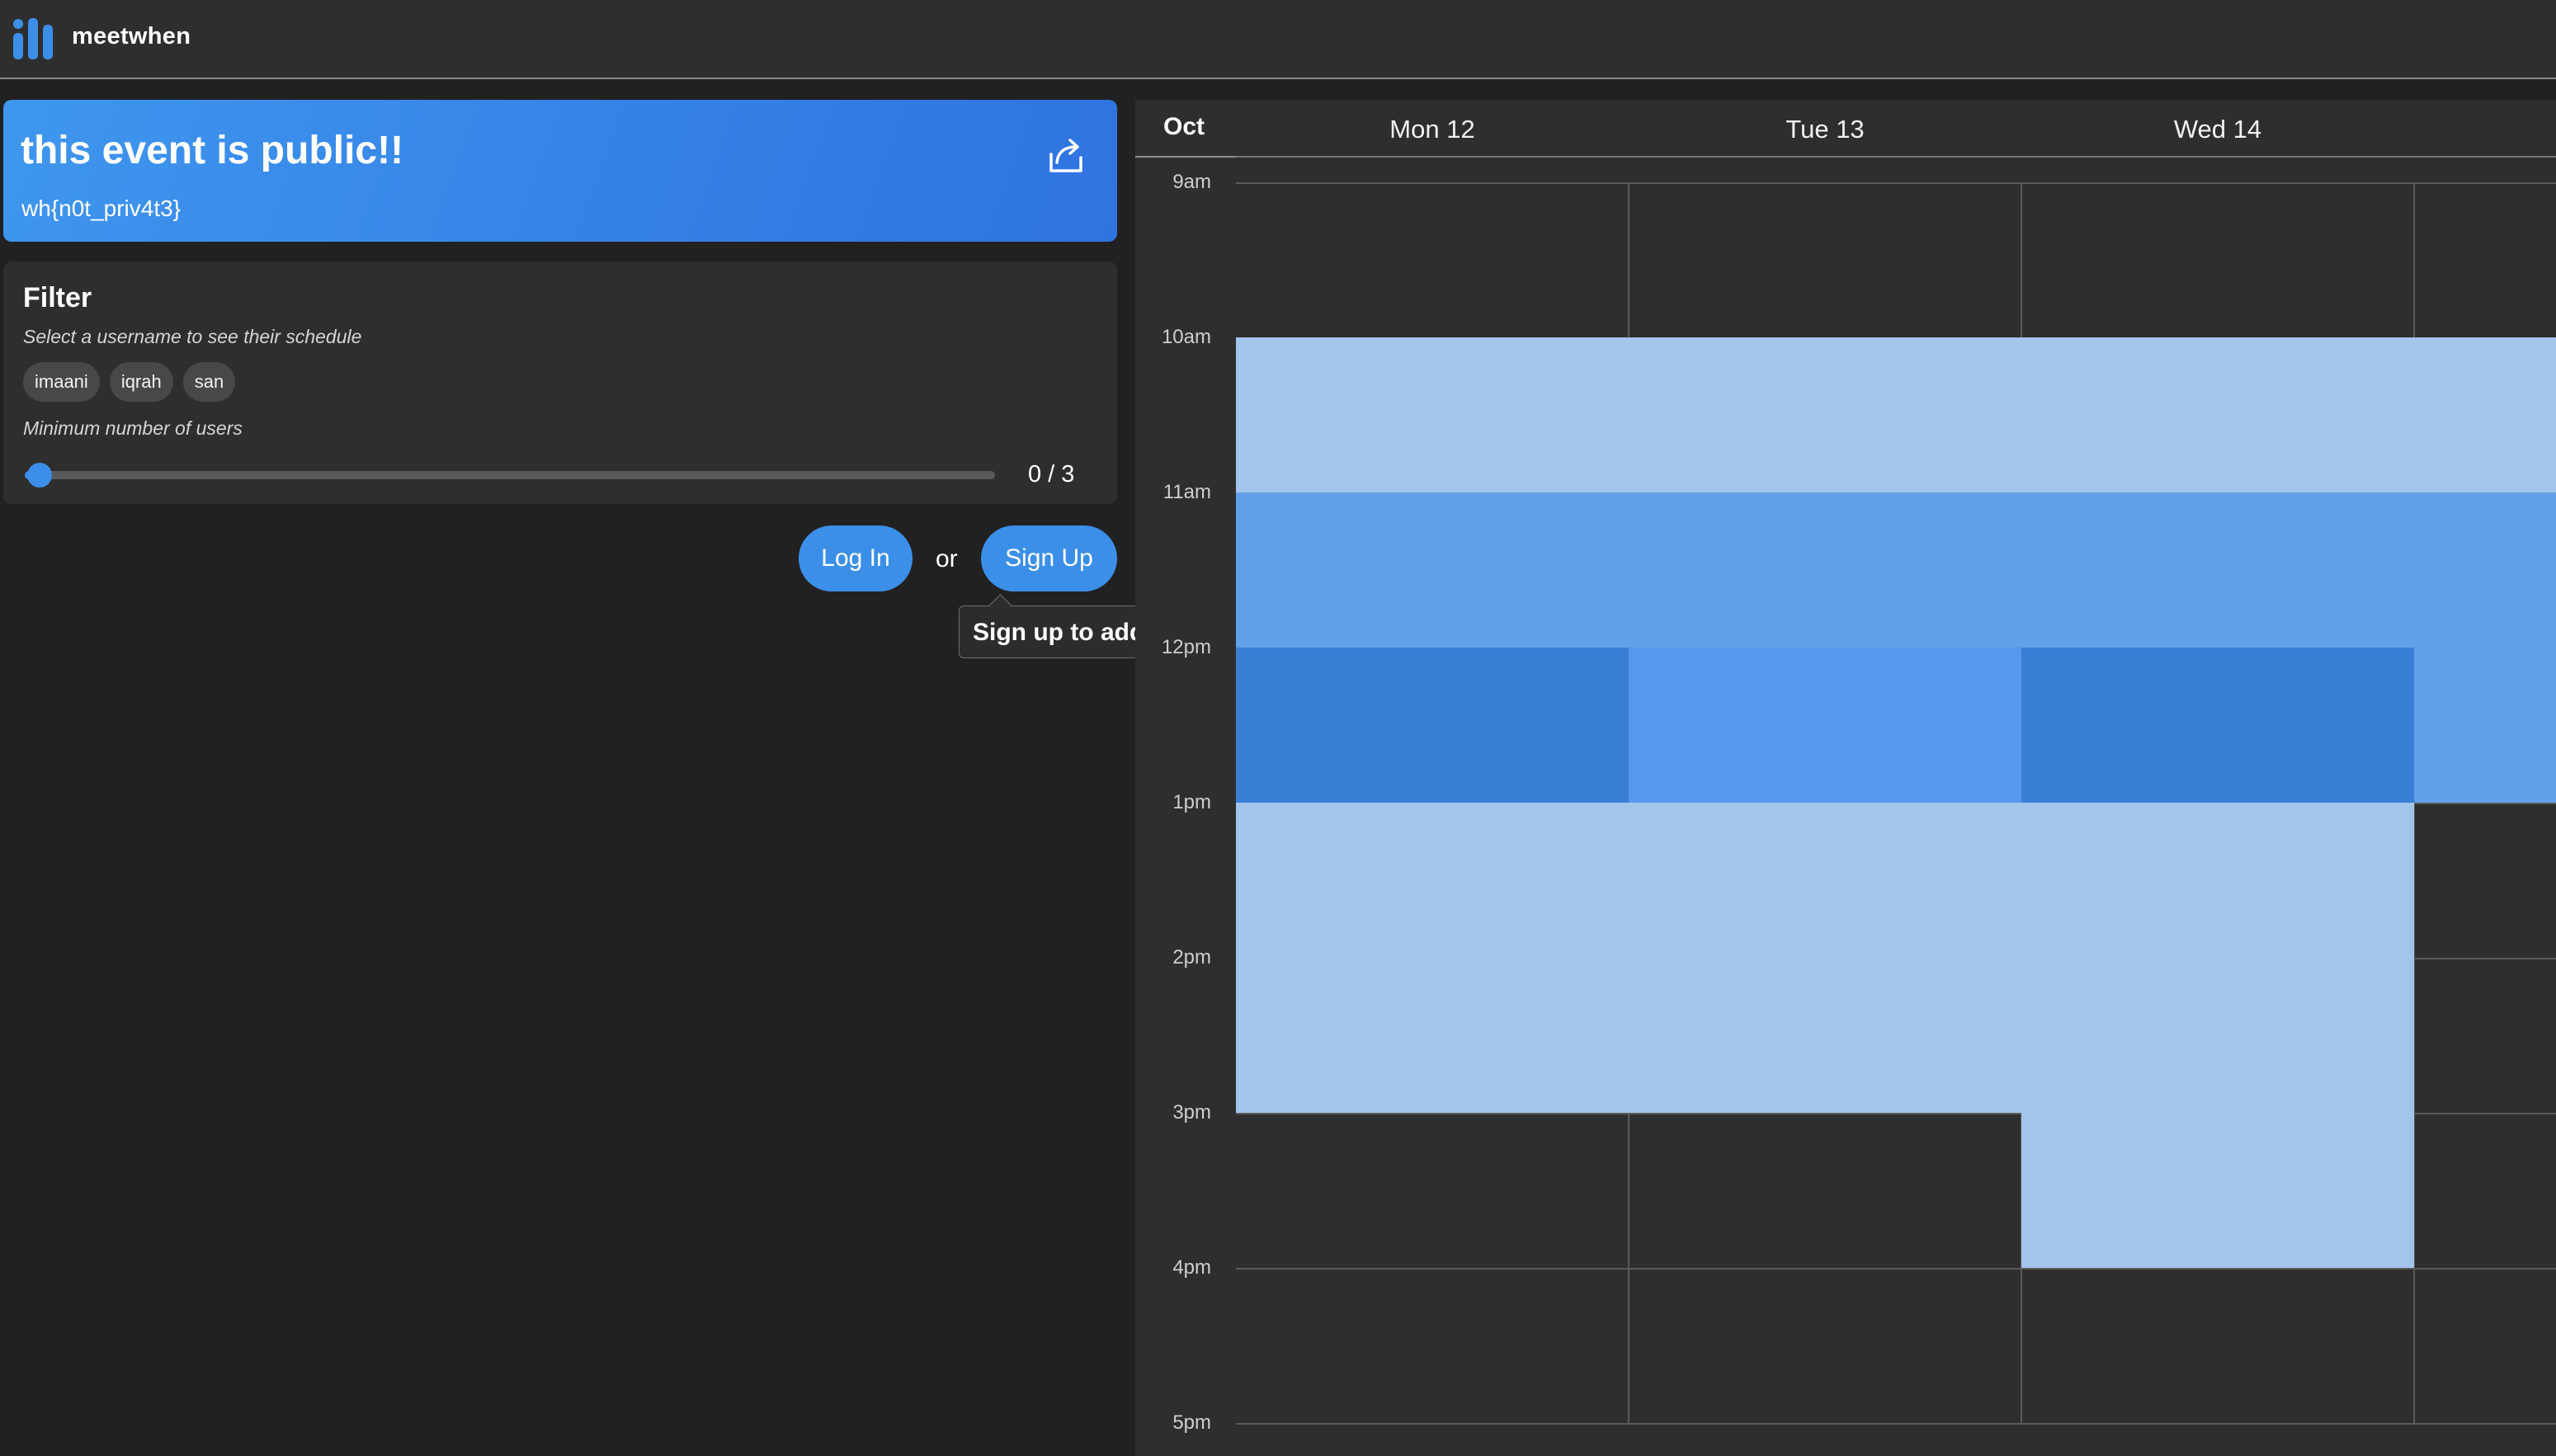  Describe the element at coordinates (2218, 129) in the screenshot. I see `day-header: Wed 14` at that location.